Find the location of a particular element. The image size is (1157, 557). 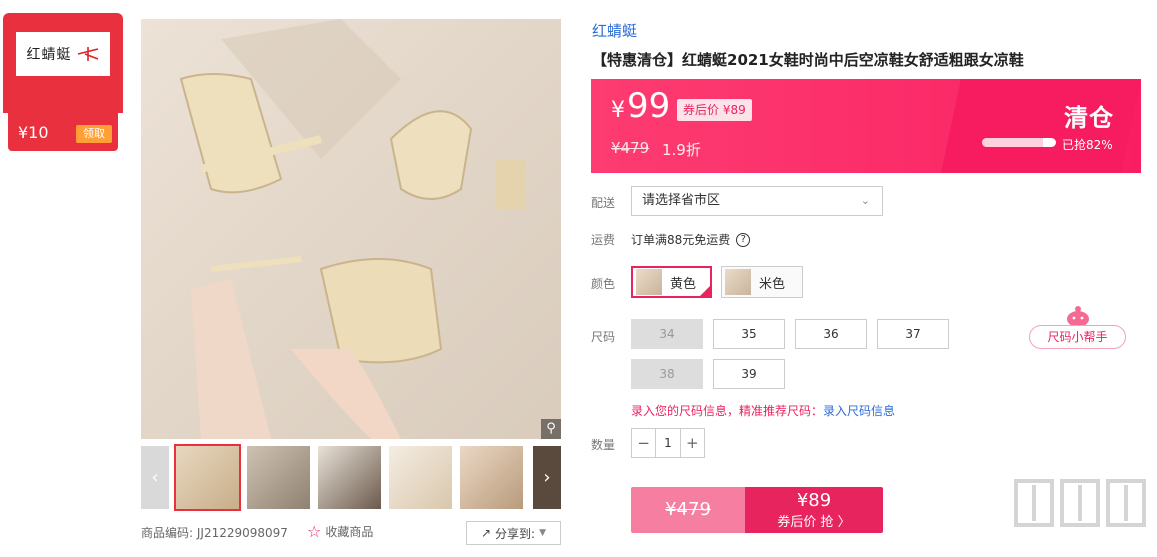

product-code-label: 商品编码: is located at coordinates (167, 533).